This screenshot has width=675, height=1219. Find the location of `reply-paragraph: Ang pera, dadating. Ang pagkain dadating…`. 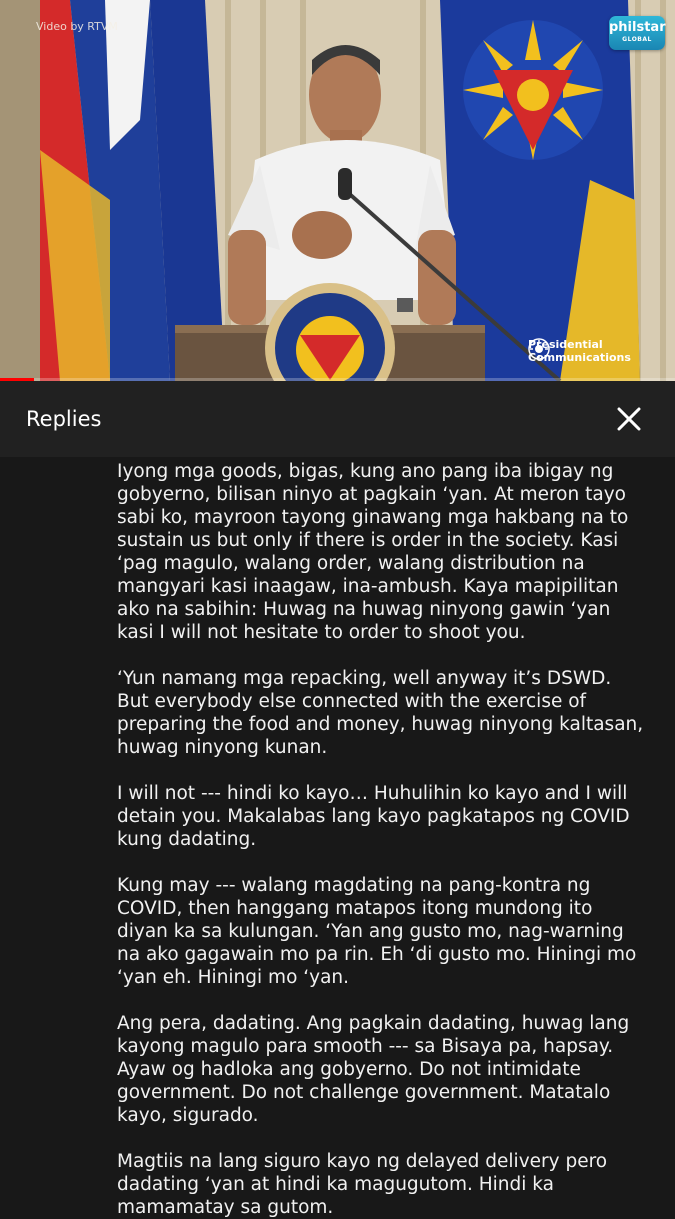

reply-paragraph: Ang pera, dadating. Ang pagkain dadating… is located at coordinates (373, 1069).